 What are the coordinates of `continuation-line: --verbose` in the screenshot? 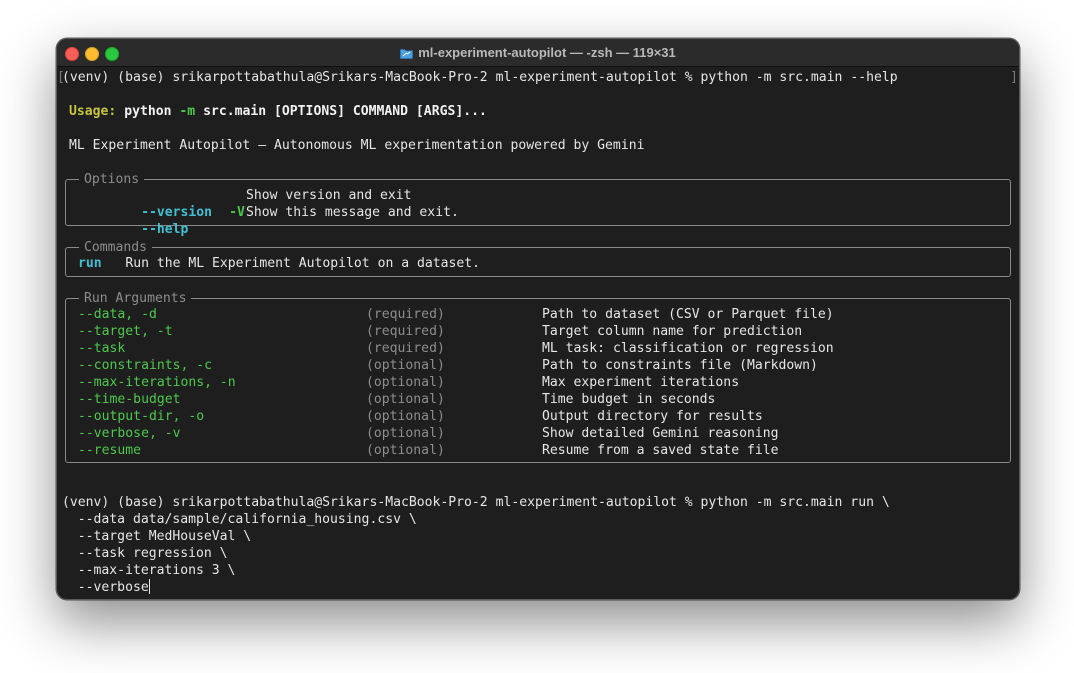 It's located at (105, 587).